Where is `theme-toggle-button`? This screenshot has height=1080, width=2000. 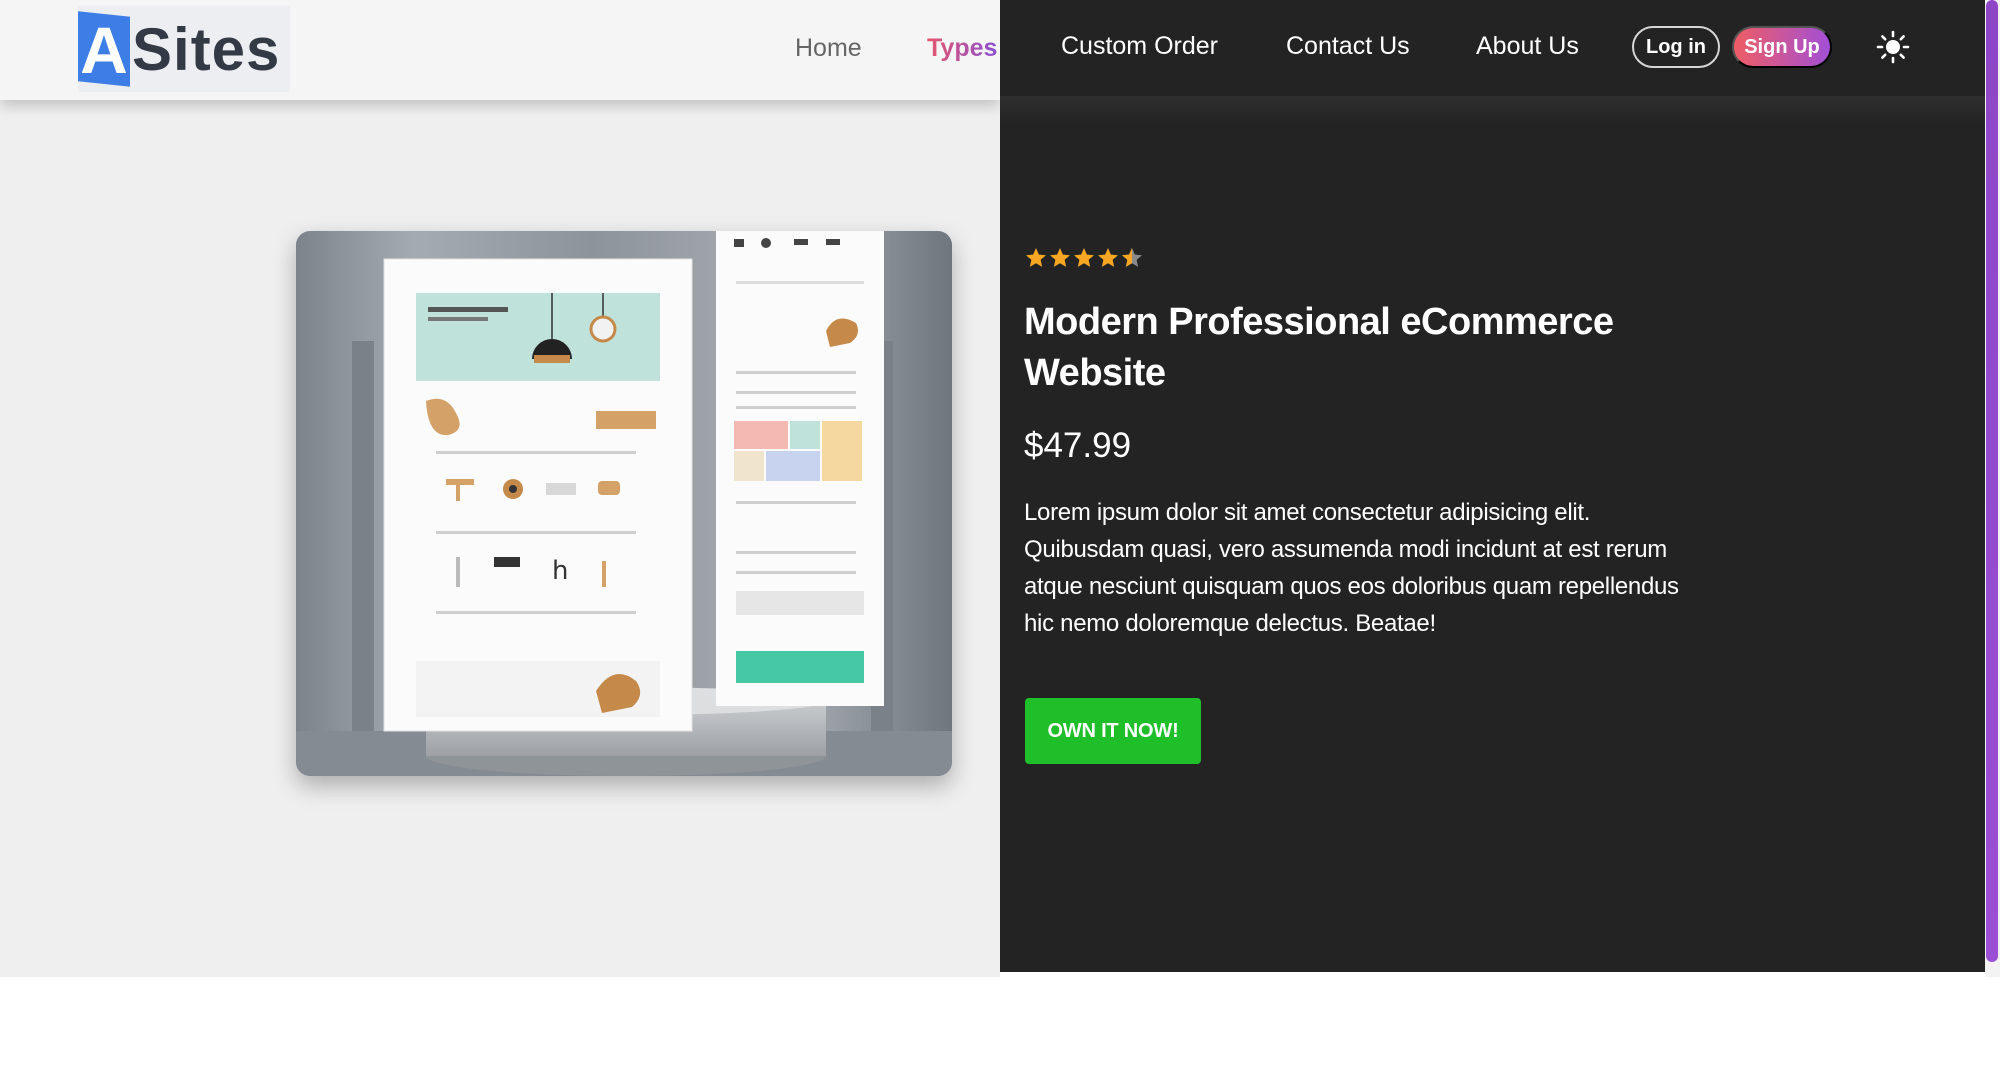 theme-toggle-button is located at coordinates (1893, 47).